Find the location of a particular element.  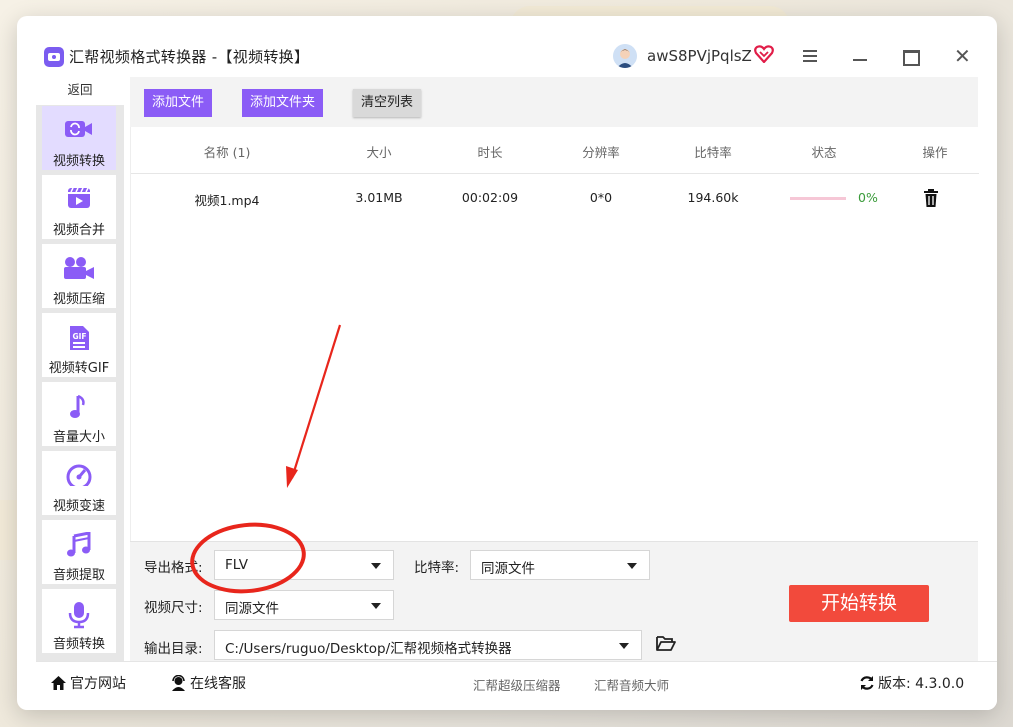

output-path-value: C:/Users/ruguo/Desktop/汇帮视频格式转换器 is located at coordinates (368, 649).